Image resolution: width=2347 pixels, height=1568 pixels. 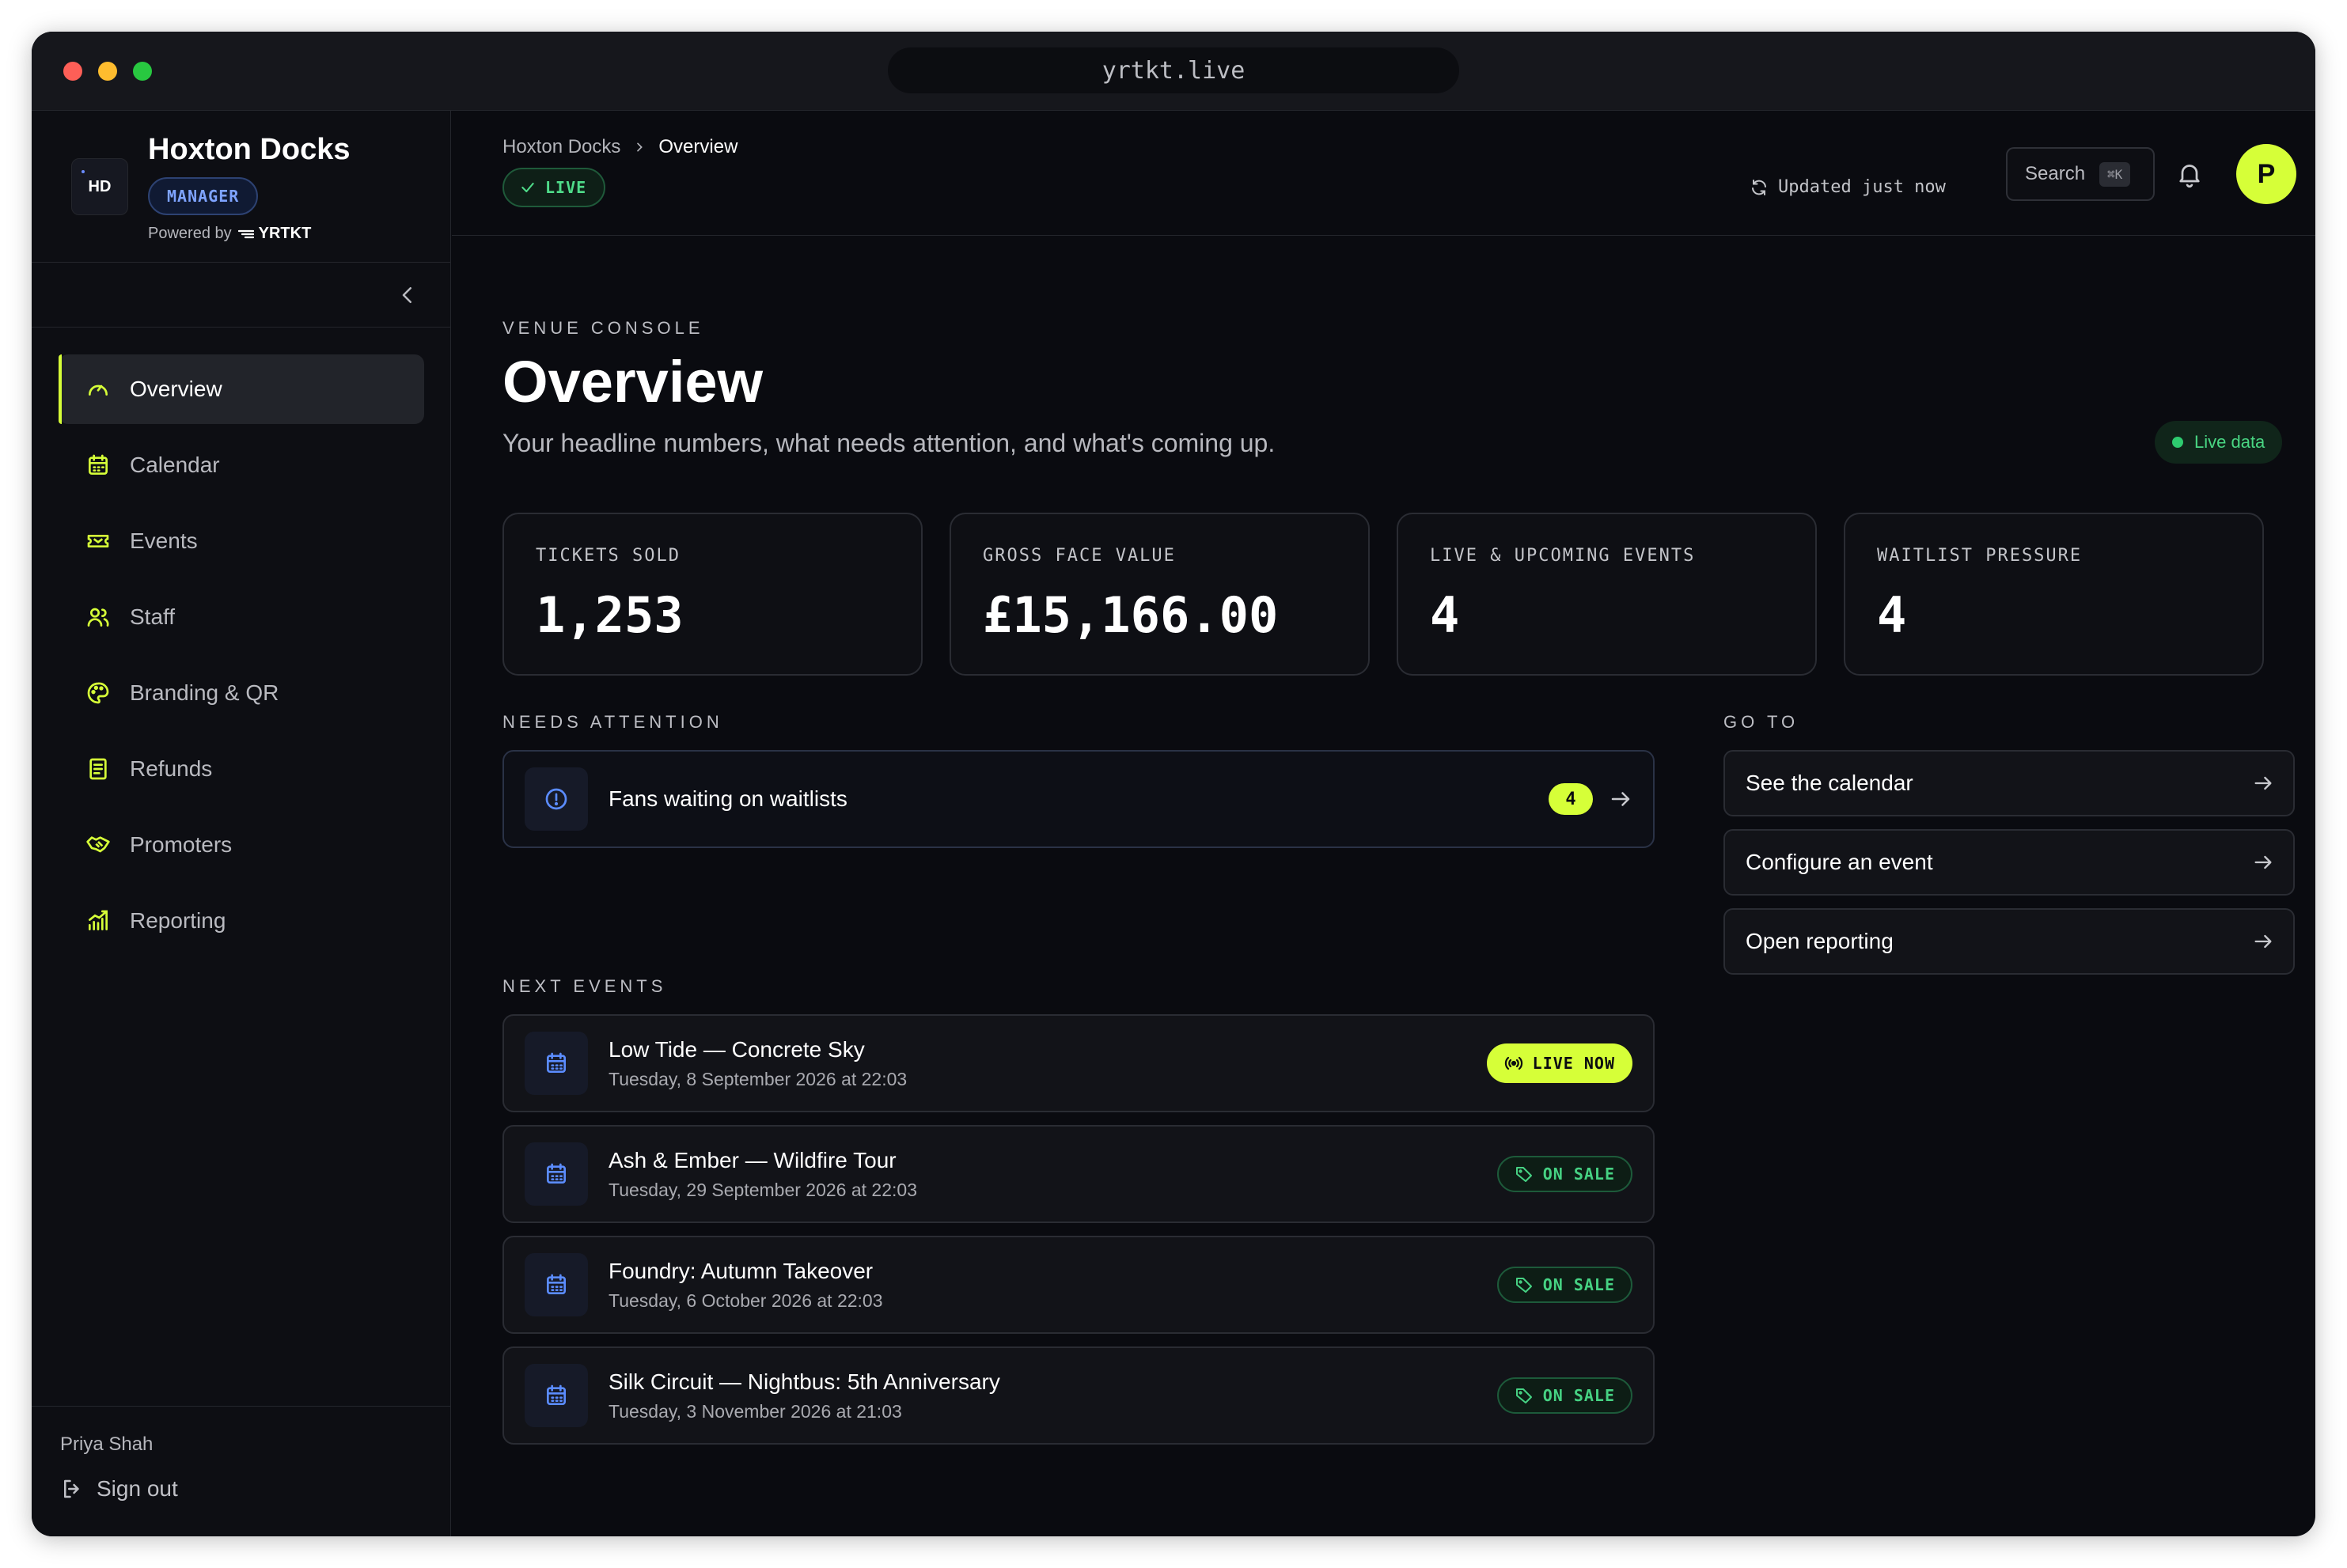 I want to click on event-date: Tuesday, 3 November 2026 at 21:03, so click(x=755, y=1411).